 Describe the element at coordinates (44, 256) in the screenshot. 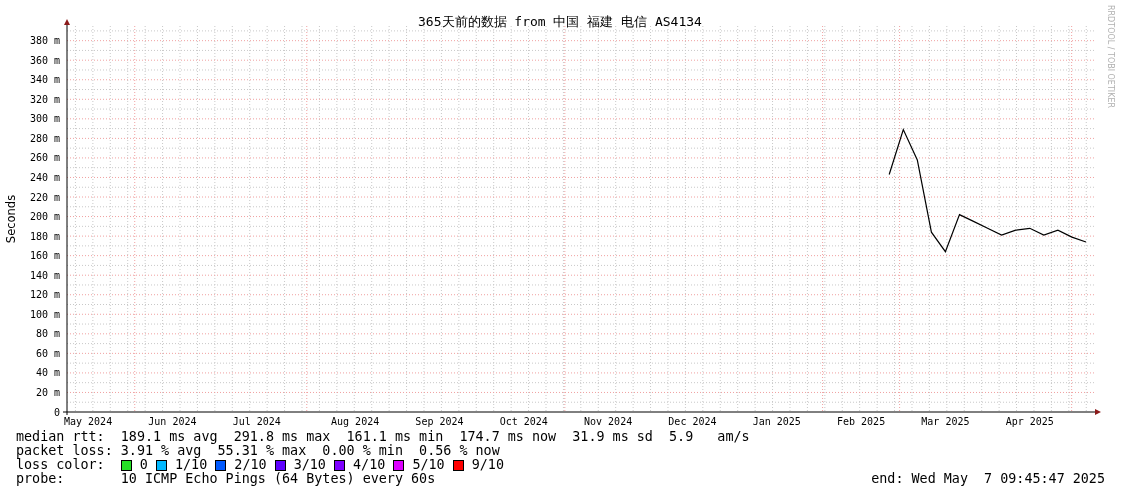

I see `axis-tick-label: 160 m` at that location.